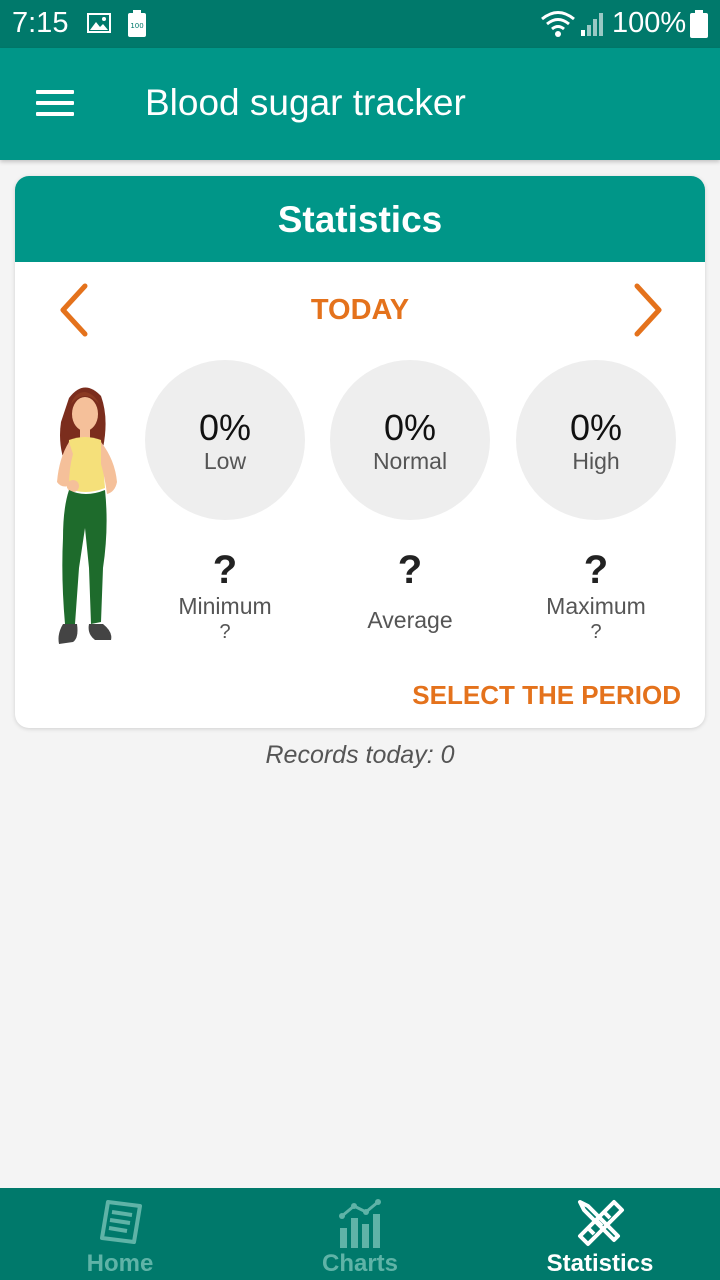 The width and height of the screenshot is (720, 1280). What do you see at coordinates (56, 103) in the screenshot?
I see `menu-icon` at bounding box center [56, 103].